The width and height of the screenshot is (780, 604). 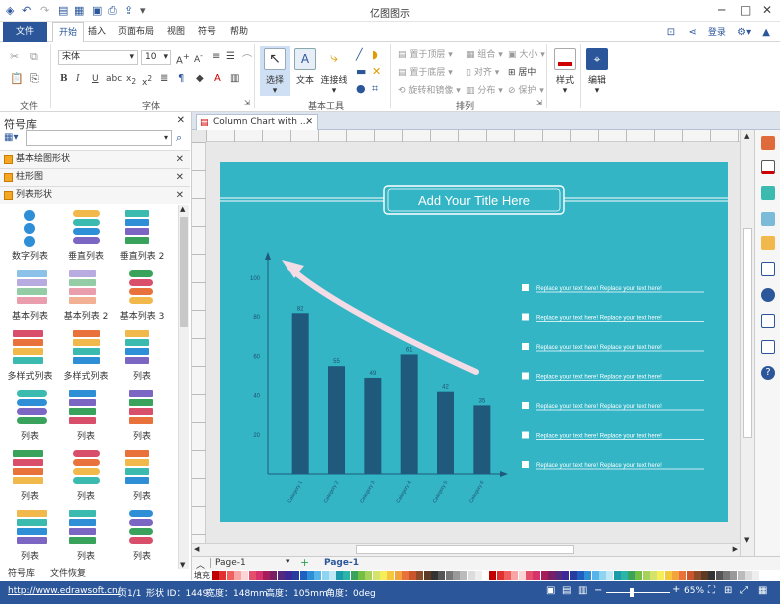 I want to click on fullscreen-icon: ⤢, so click(x=744, y=590).